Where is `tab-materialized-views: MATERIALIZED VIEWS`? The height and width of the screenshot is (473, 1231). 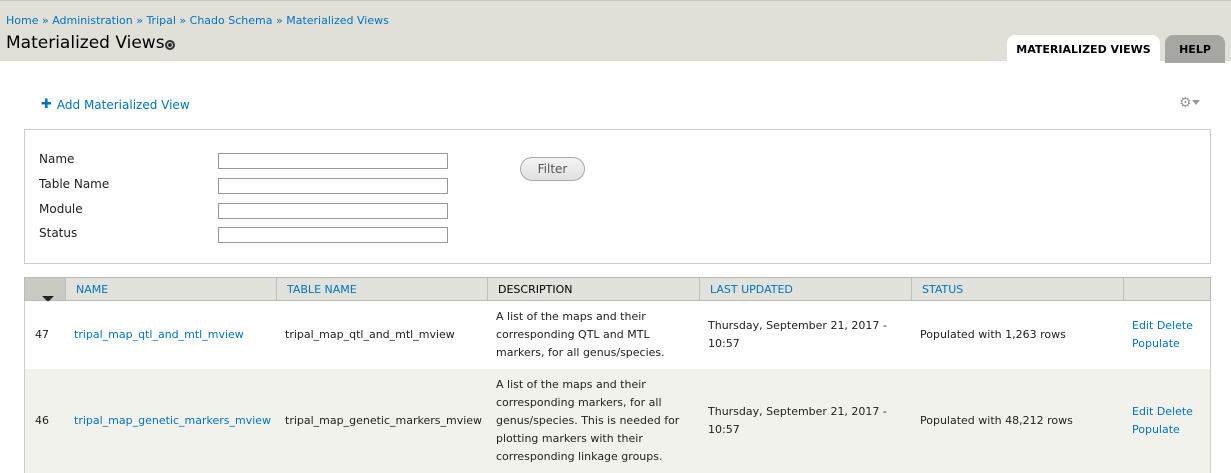 tab-materialized-views: MATERIALIZED VIEWS is located at coordinates (1083, 49).